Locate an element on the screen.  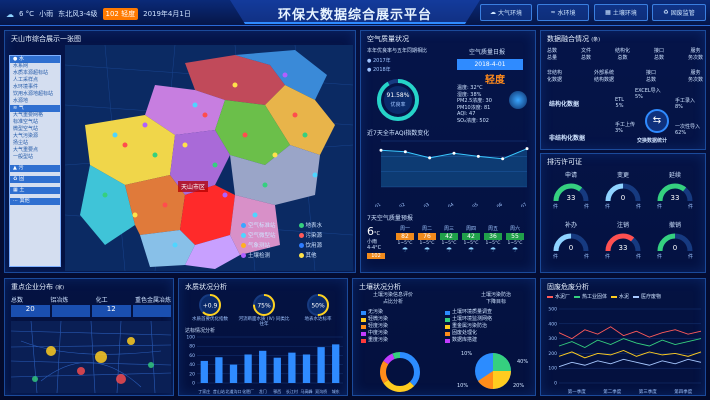
soil-right-title: 土壤污染防治 下降目标 is located at coordinates (495, 298).